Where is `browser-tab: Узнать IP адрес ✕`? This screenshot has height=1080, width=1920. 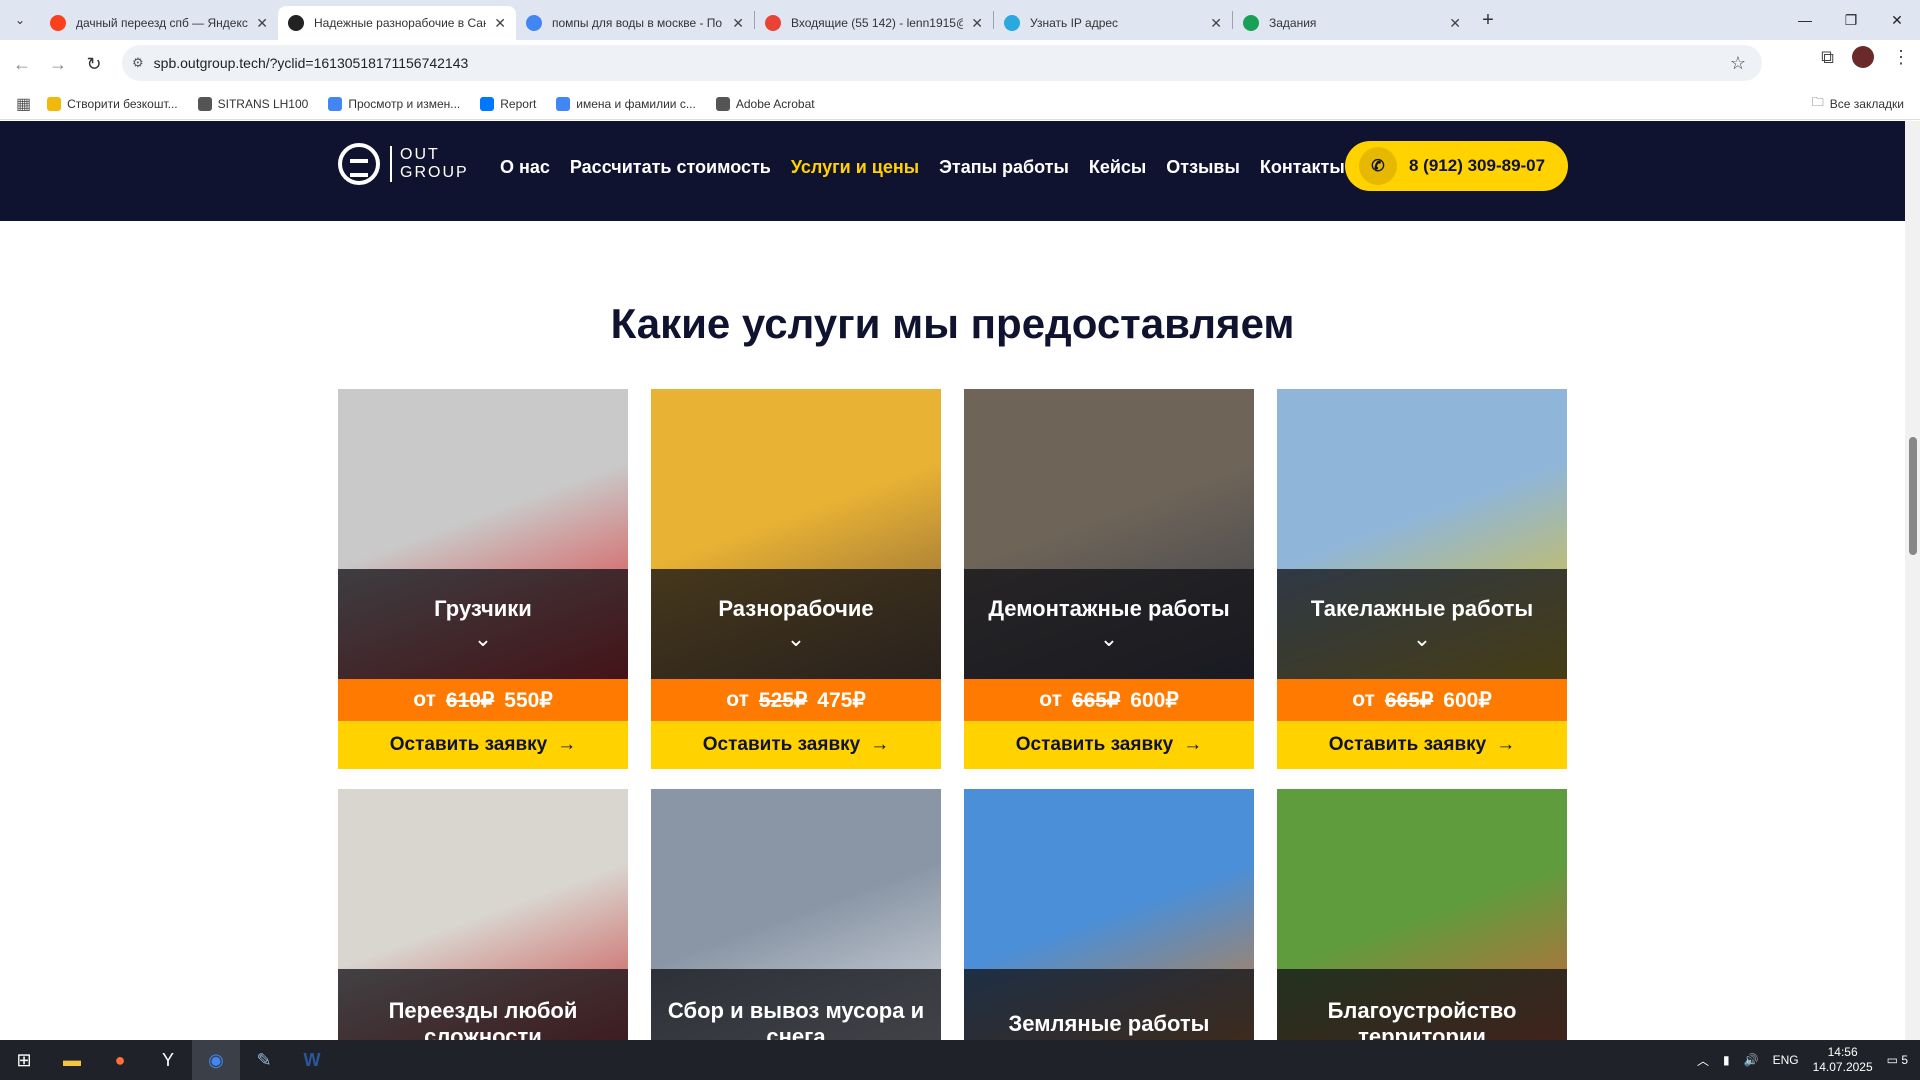 browser-tab: Узнать IP адрес ✕ is located at coordinates (1113, 23).